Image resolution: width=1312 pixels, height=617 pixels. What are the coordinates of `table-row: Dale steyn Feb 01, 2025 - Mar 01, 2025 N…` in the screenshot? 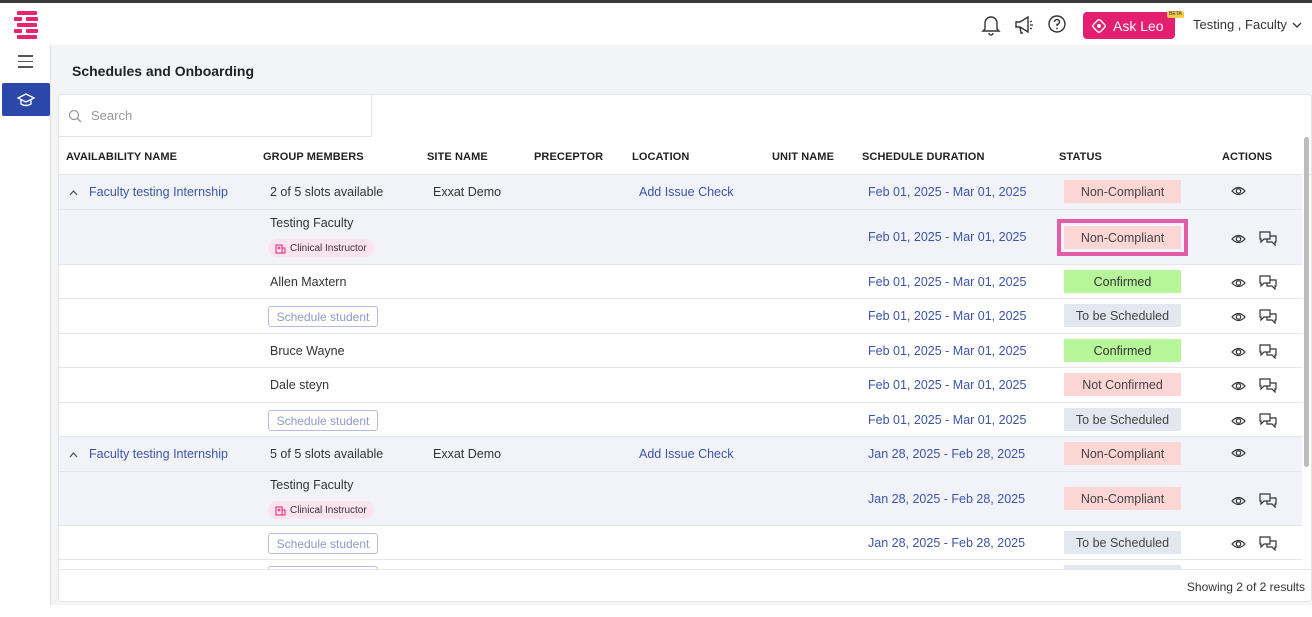 It's located at (680, 385).